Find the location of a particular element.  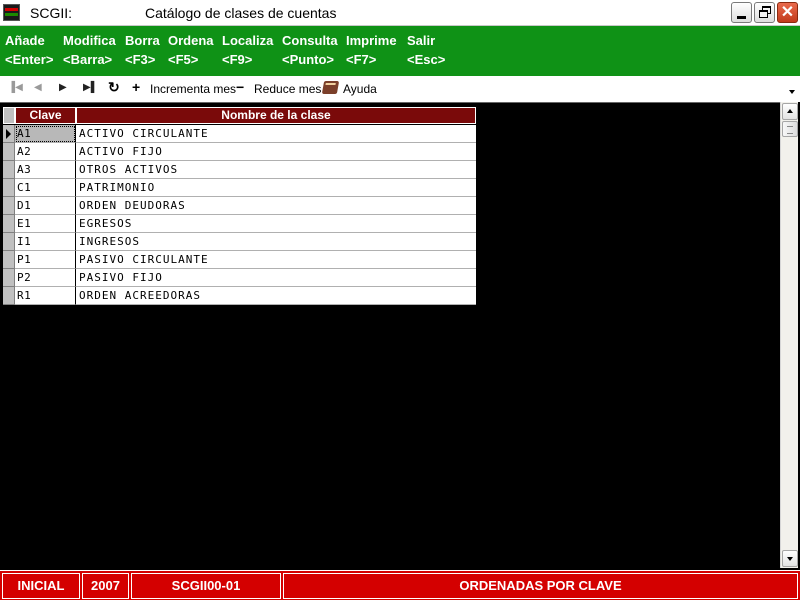

cell-clave: I1 is located at coordinates (45, 242).